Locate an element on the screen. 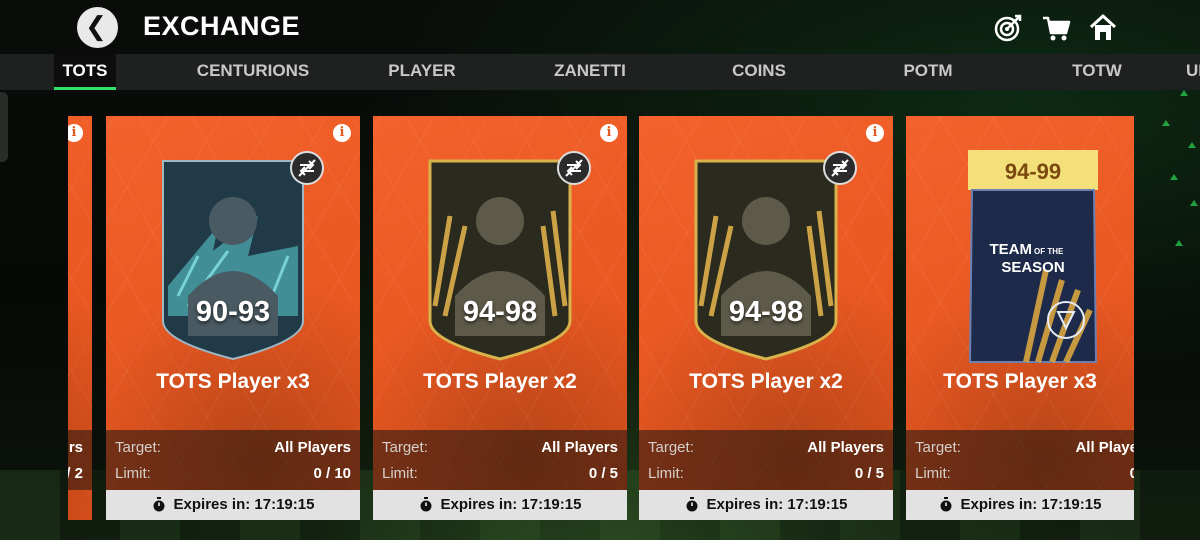  requirements-panel: Target: All Playe Limit: 0 is located at coordinates (1020, 460).